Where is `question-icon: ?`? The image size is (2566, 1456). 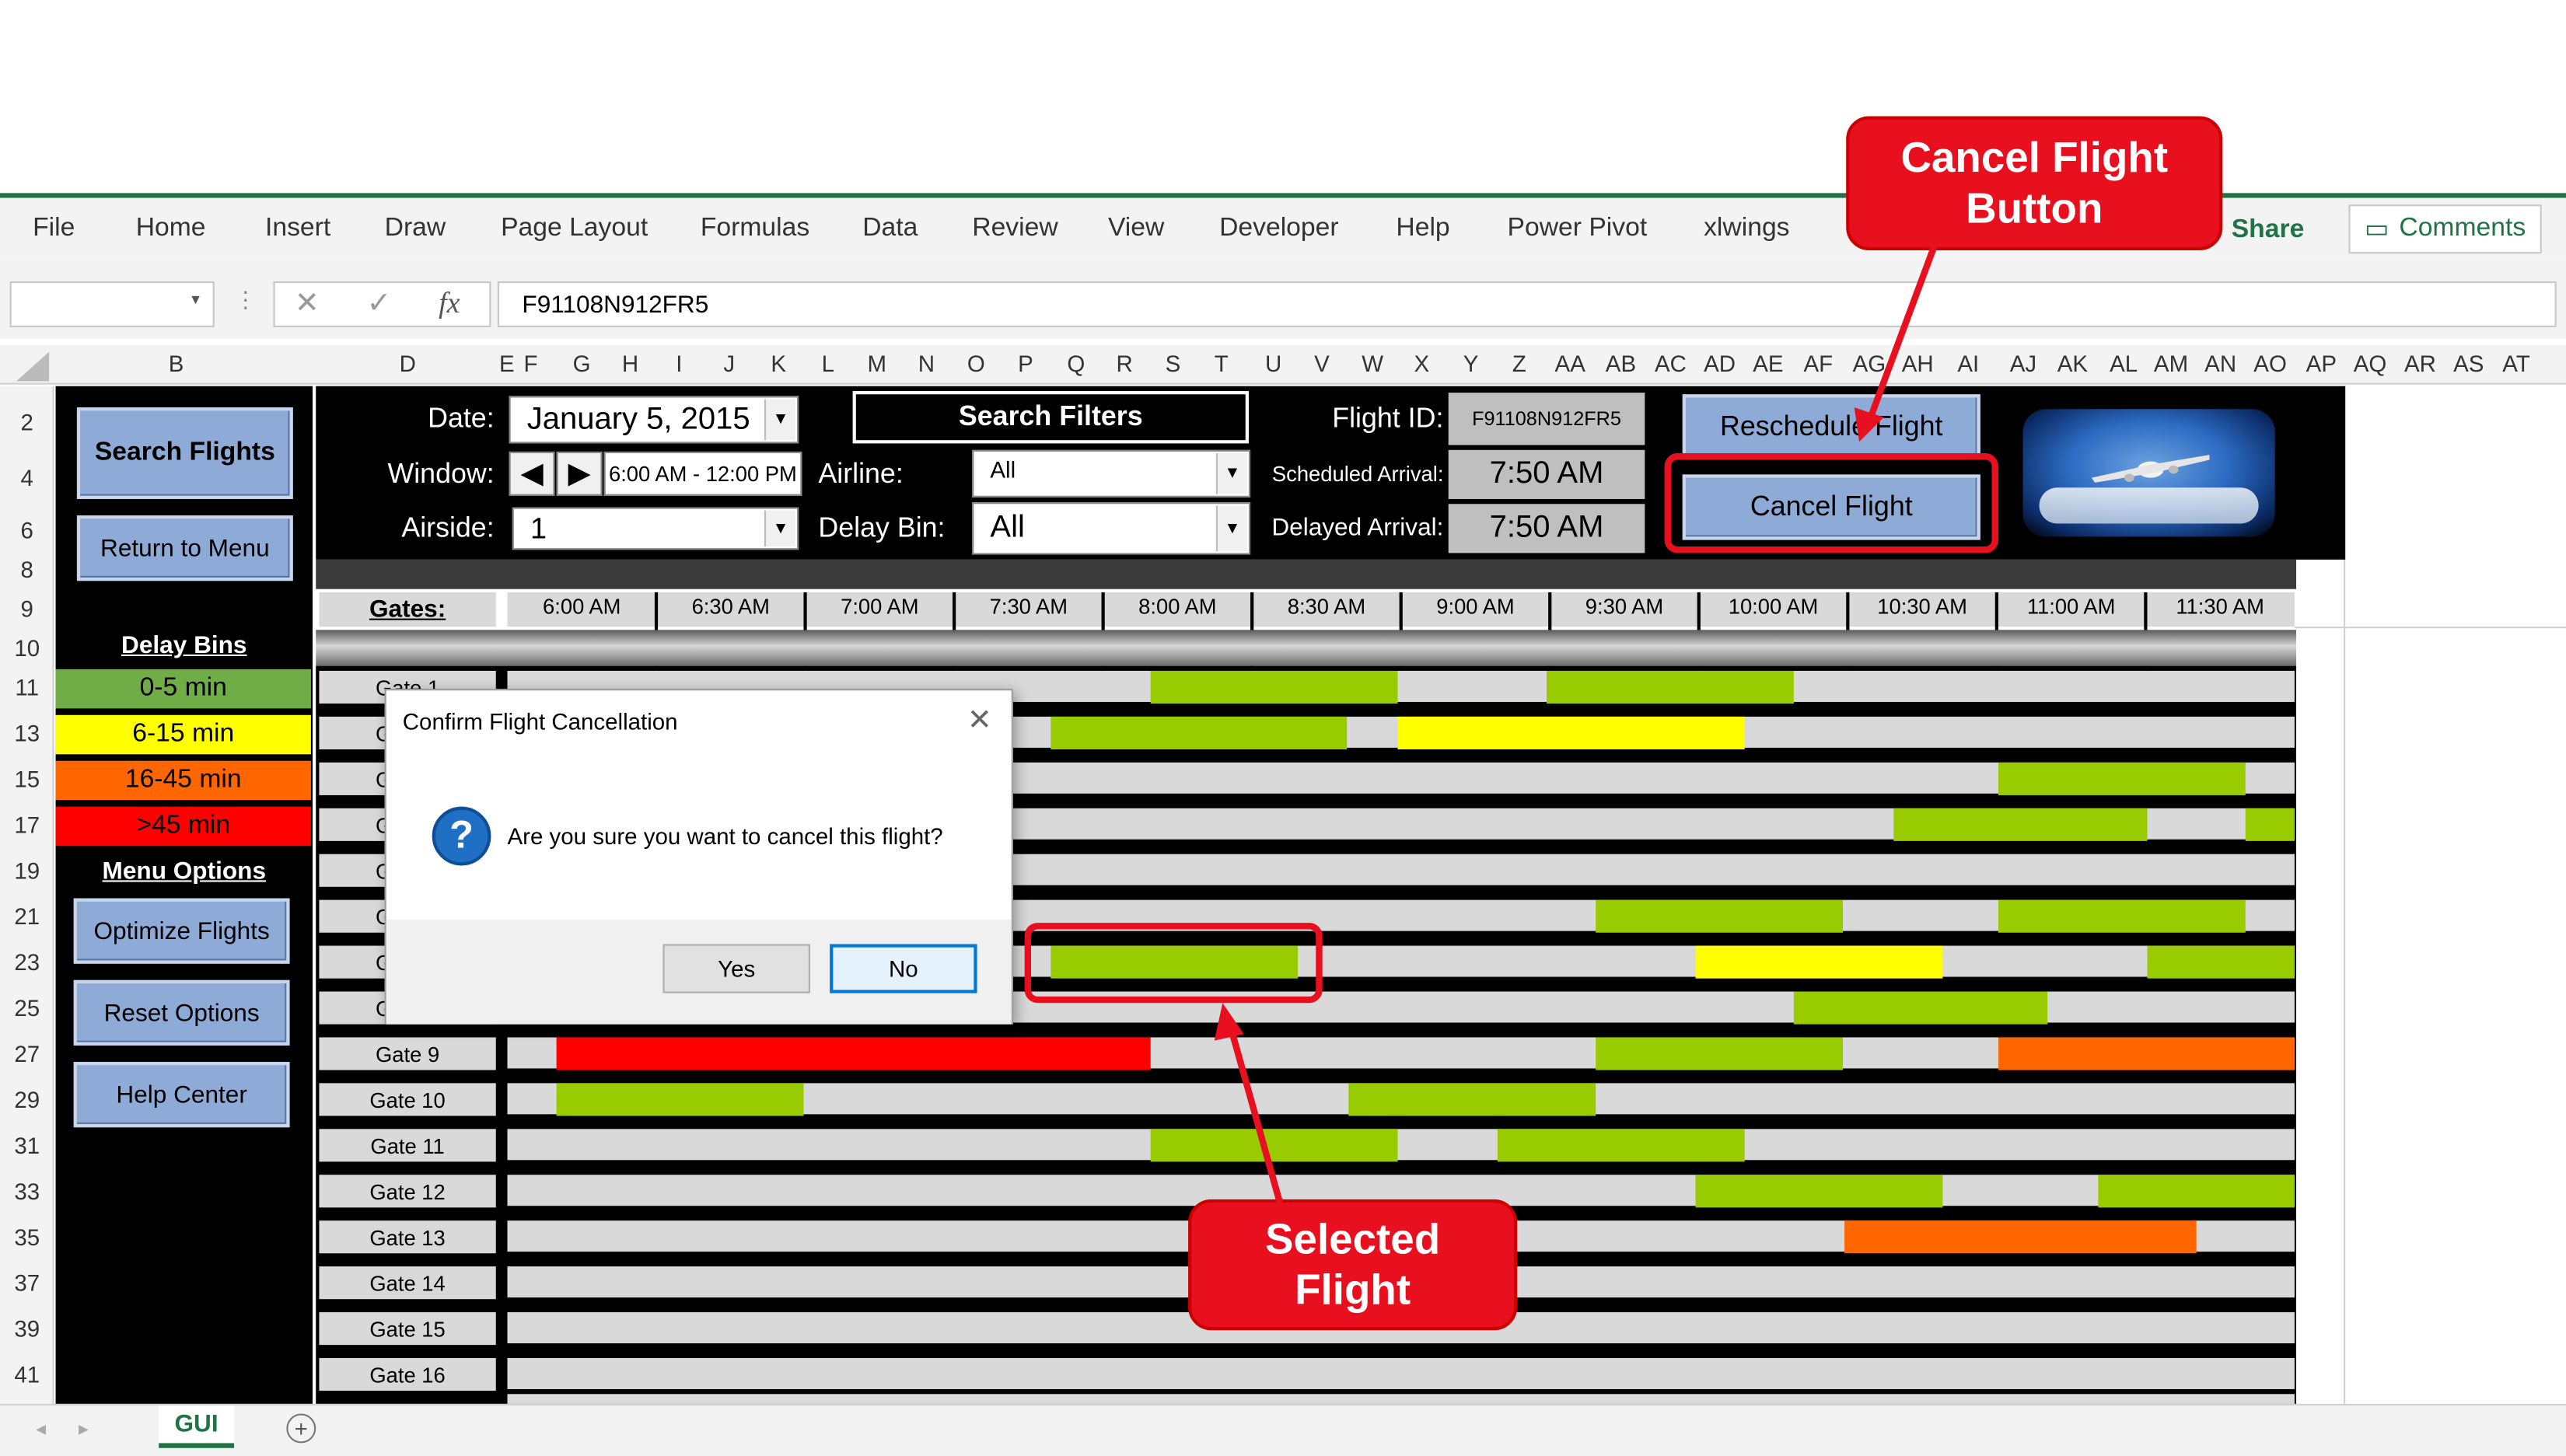
question-icon: ? is located at coordinates (462, 836).